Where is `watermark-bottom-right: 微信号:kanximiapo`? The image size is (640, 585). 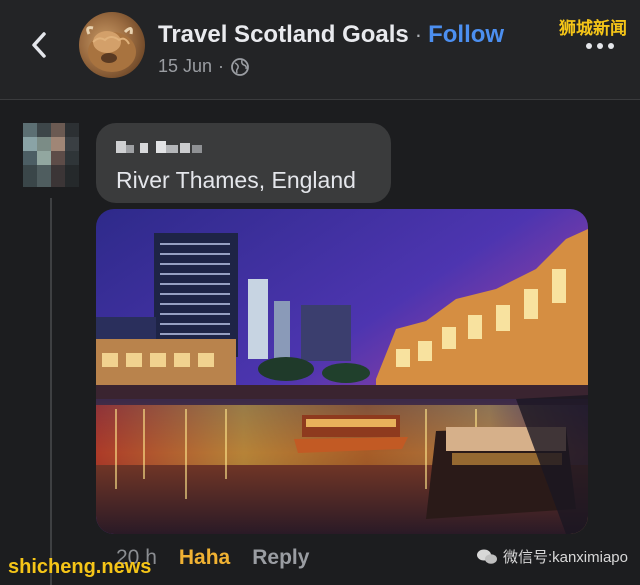
watermark-bottom-right: 微信号:kanximiapo is located at coordinates (552, 556).